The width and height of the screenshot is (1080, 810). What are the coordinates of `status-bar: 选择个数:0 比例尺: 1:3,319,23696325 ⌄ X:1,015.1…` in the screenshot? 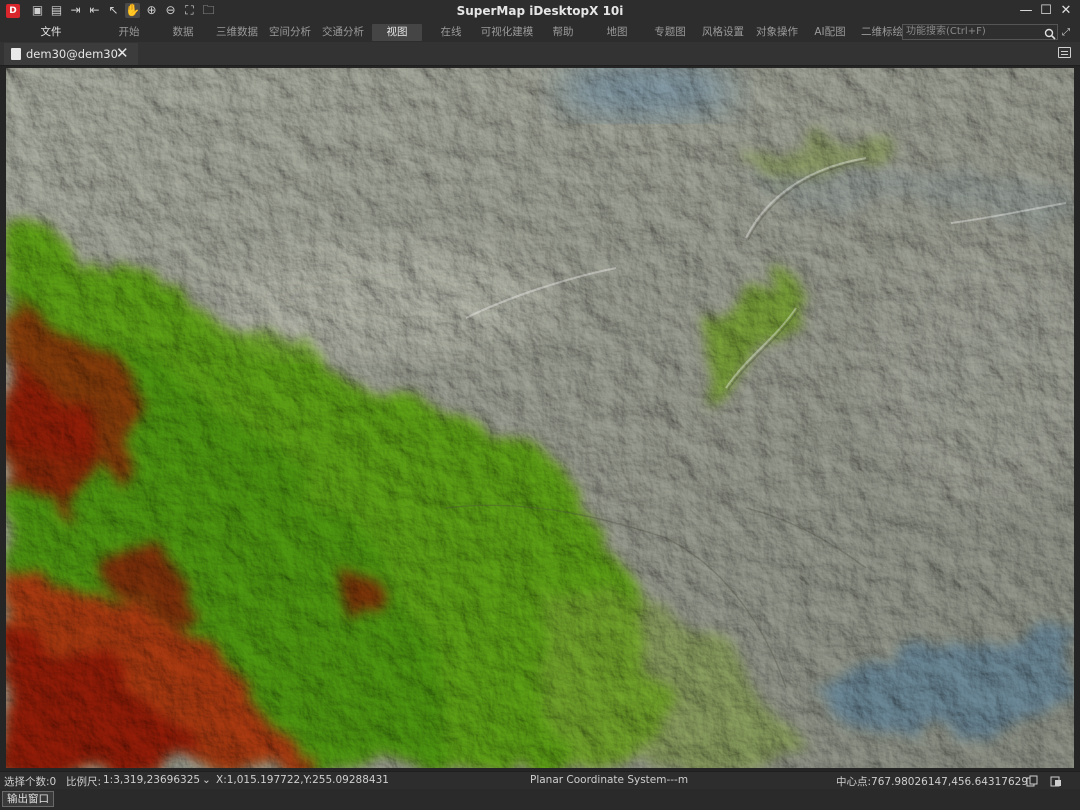 It's located at (540, 780).